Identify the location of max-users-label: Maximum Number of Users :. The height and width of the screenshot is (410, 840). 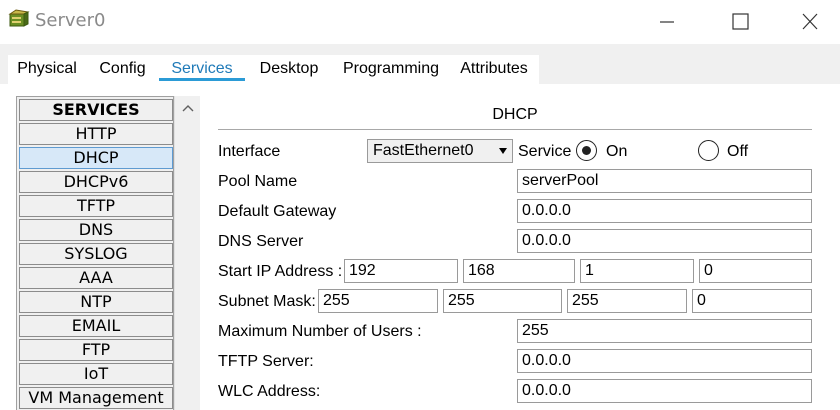
(320, 331).